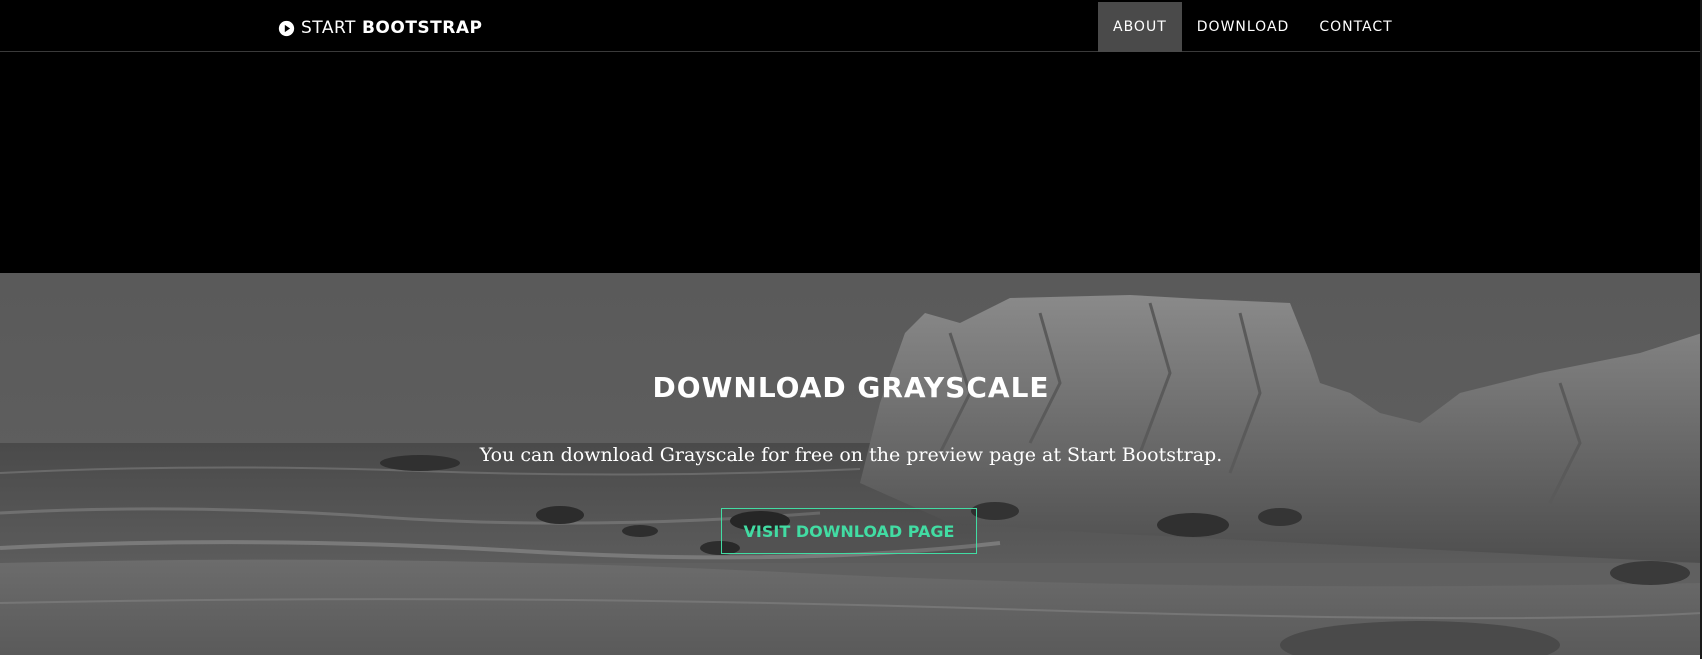  I want to click on brand-text-start: START, so click(328, 28).